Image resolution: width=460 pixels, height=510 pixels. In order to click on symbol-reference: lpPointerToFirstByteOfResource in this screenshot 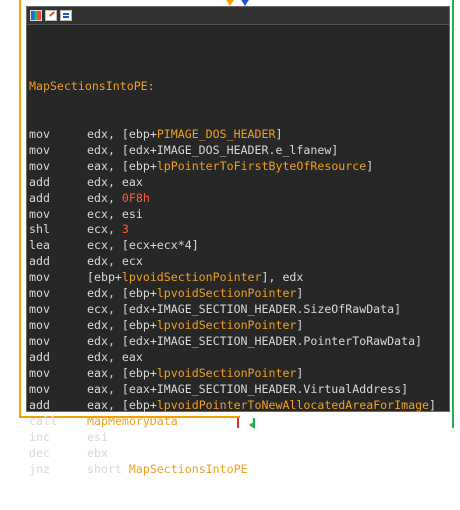, I will do `click(261, 166)`.